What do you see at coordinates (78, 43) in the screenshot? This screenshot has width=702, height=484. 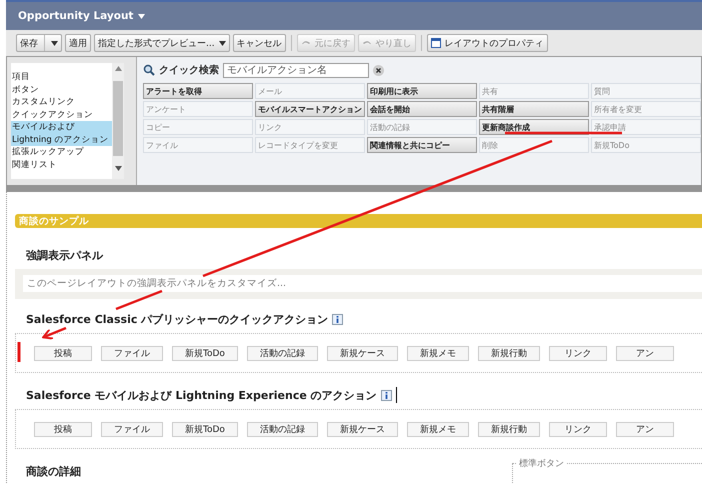 I see `toolbar-button: 適用` at bounding box center [78, 43].